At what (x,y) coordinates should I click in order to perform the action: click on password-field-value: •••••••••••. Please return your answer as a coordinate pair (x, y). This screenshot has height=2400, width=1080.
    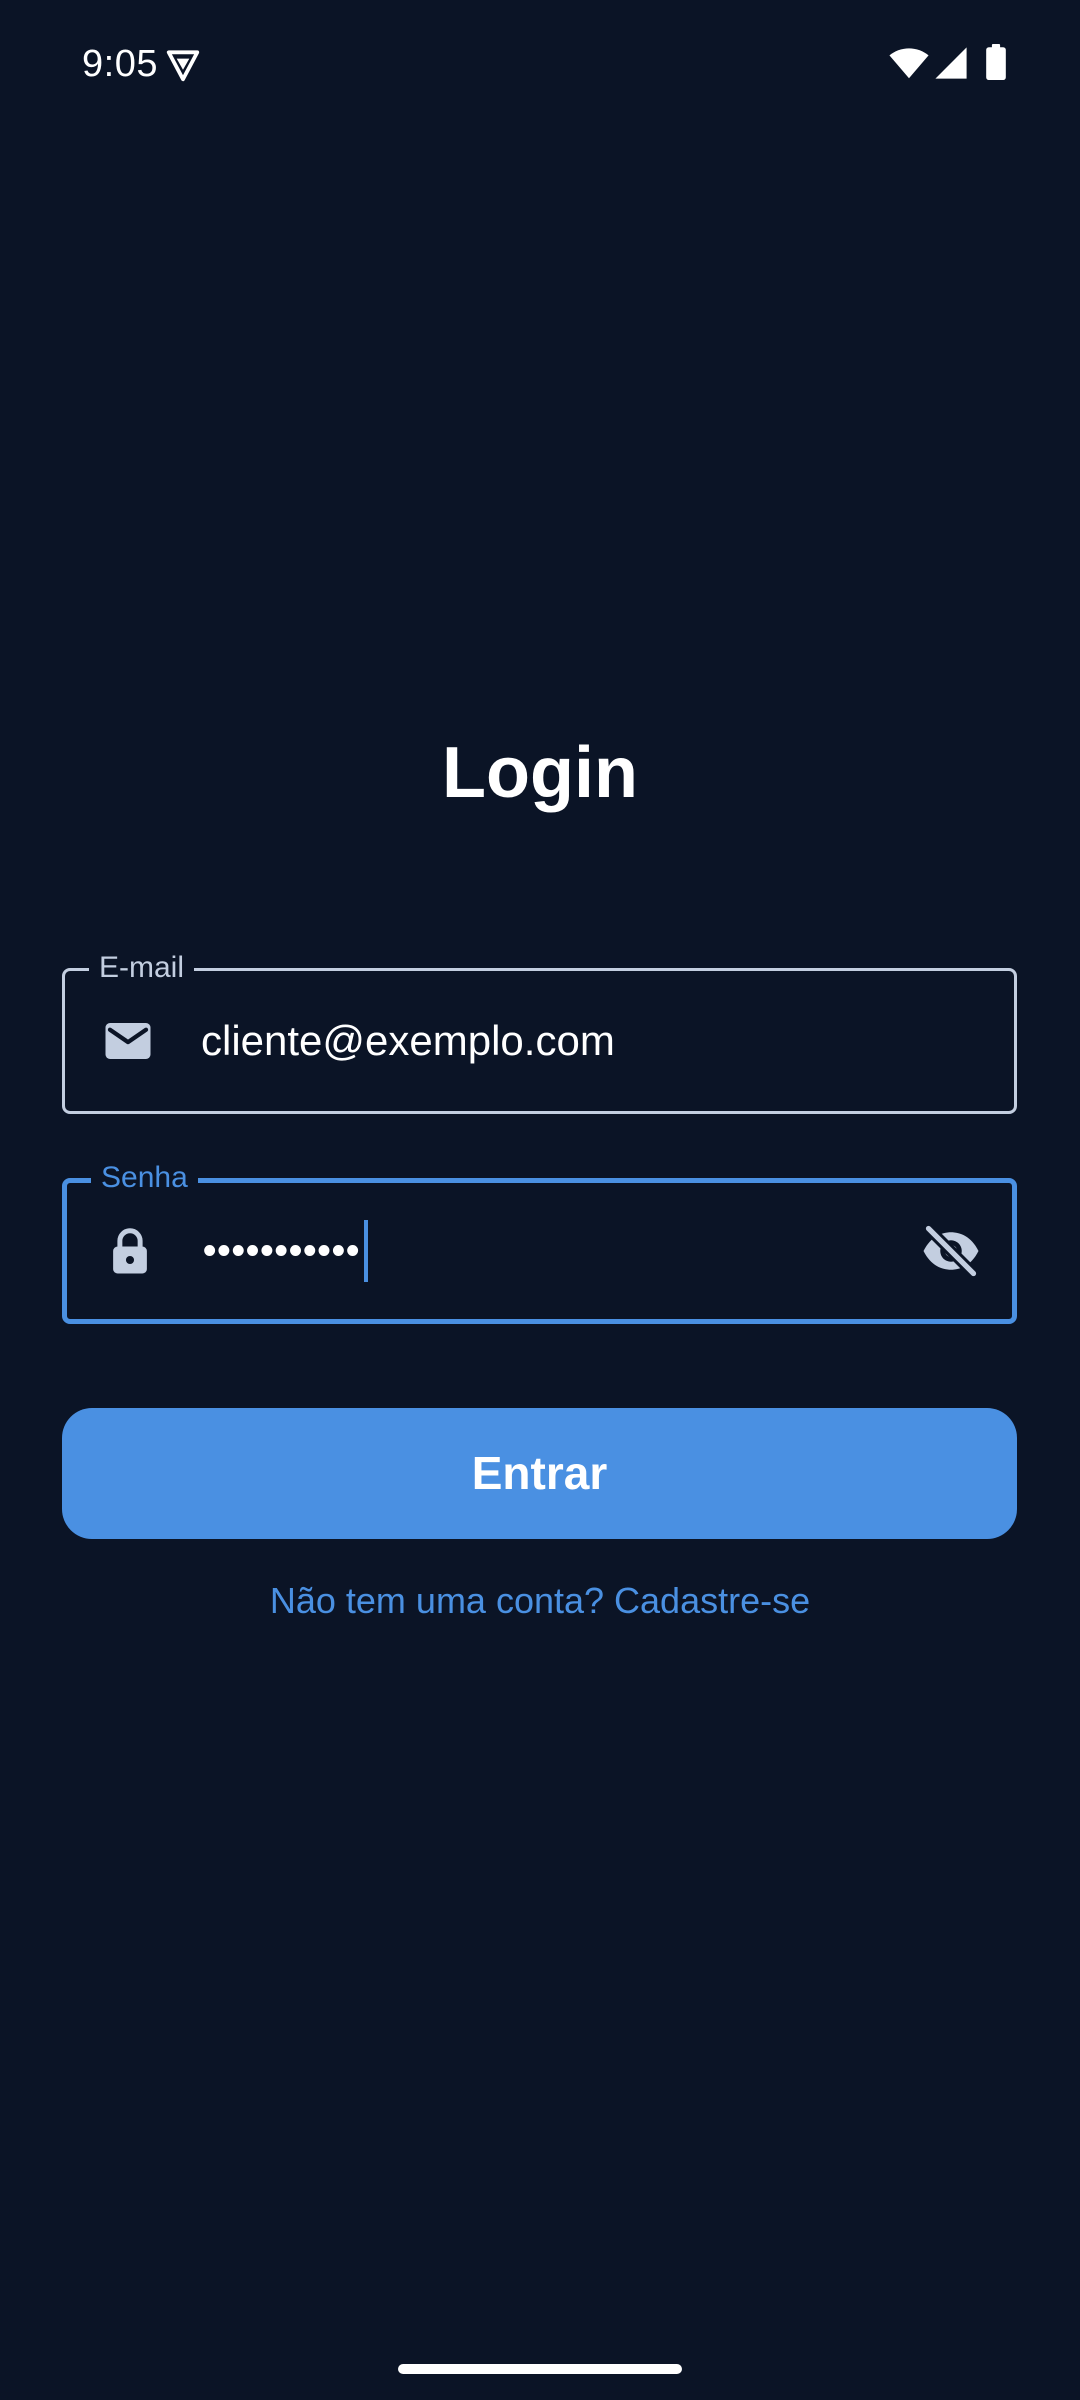
    Looking at the image, I should click on (286, 1251).